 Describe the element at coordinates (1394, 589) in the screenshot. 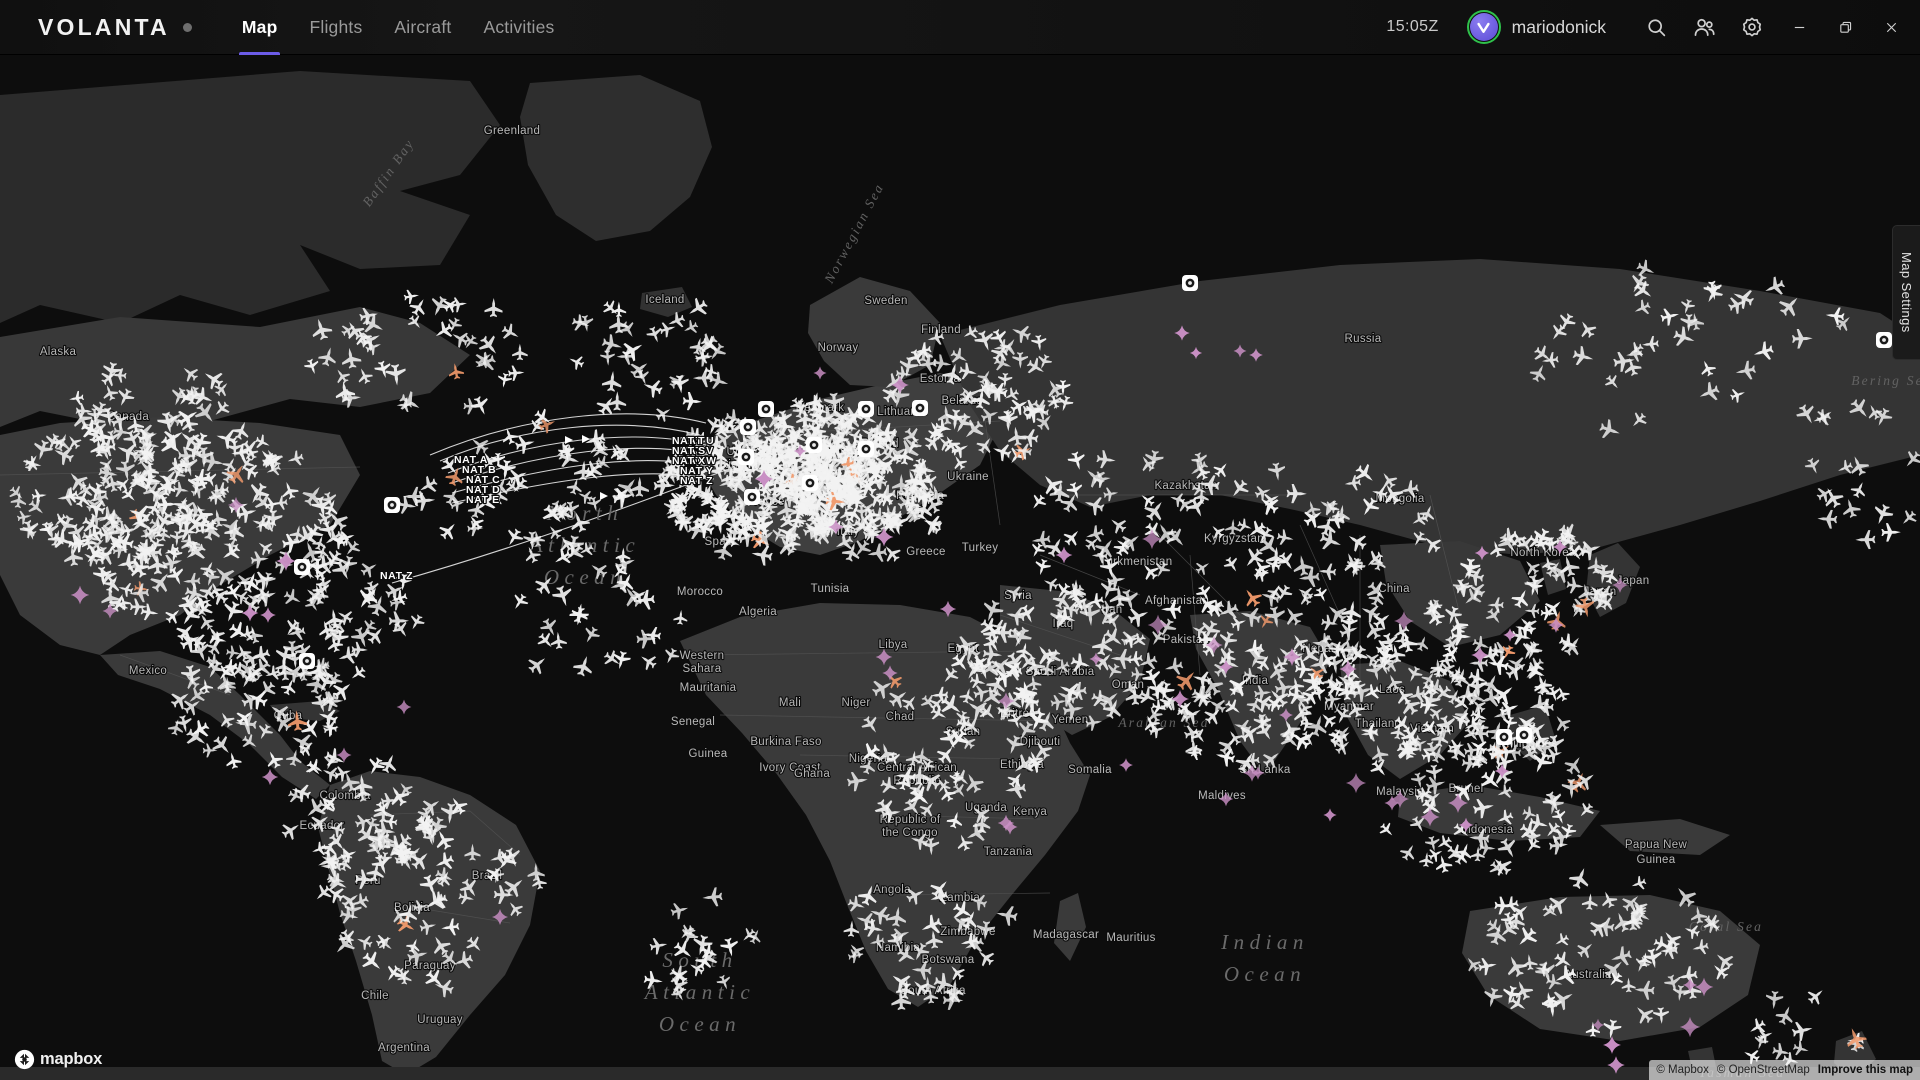

I see `country-label: China` at that location.